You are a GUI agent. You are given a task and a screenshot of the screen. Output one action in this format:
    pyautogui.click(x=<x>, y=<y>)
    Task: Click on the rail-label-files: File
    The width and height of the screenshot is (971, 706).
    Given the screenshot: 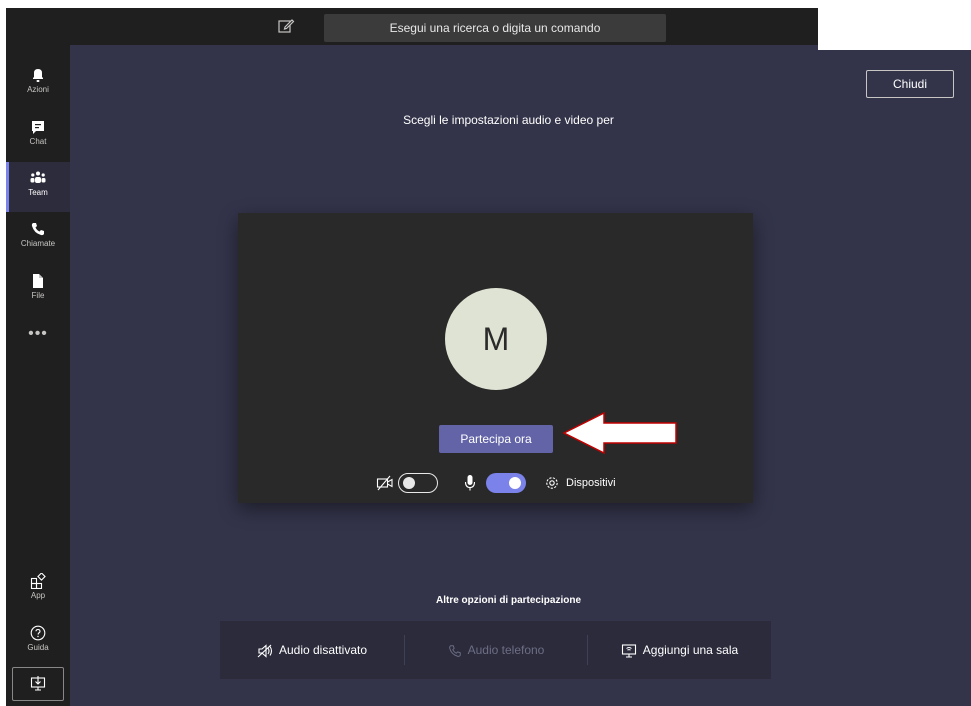 What is the action you would take?
    pyautogui.click(x=38, y=295)
    